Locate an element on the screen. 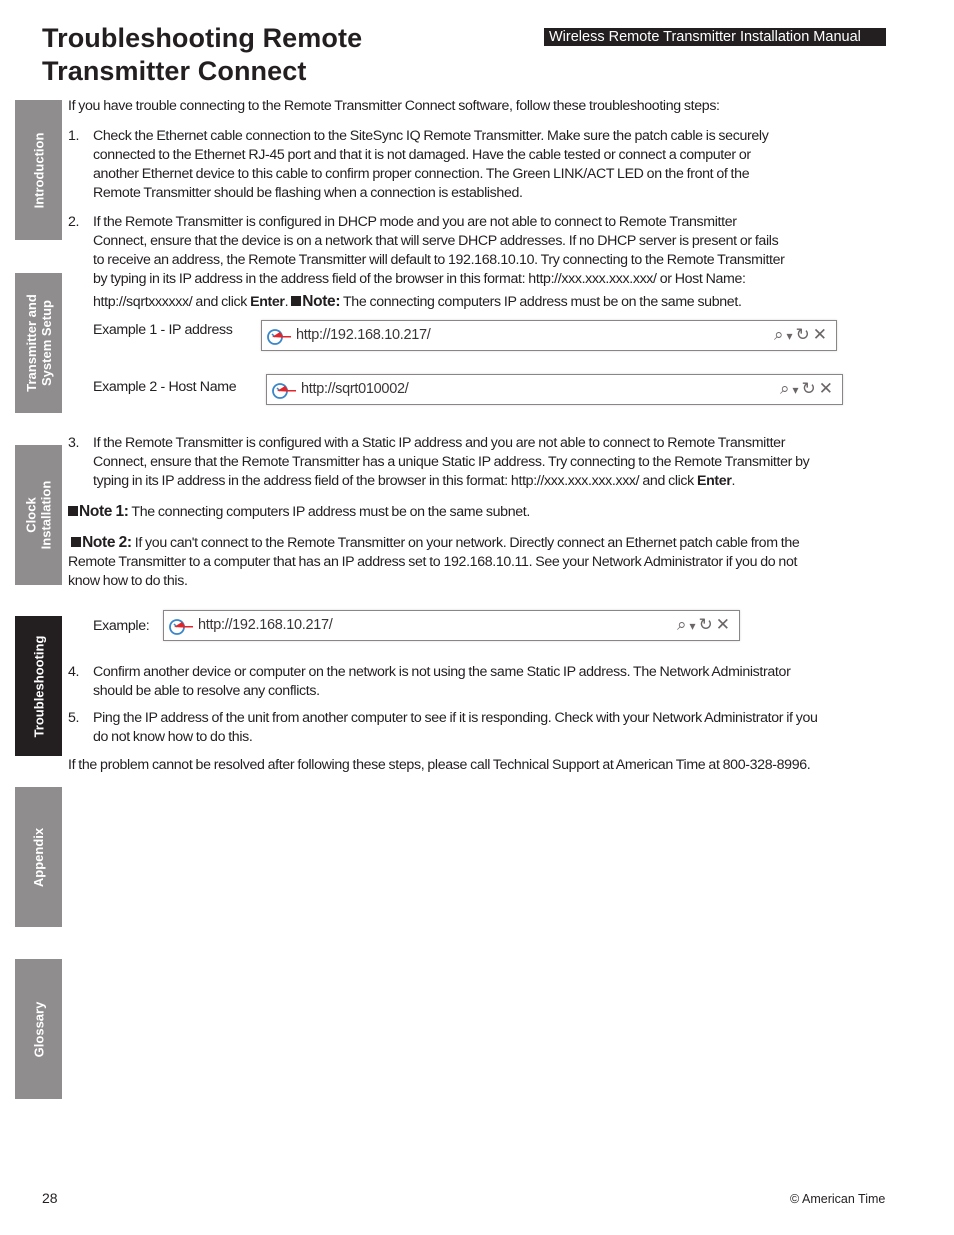 The height and width of the screenshot is (1235, 954). tab-troubleshooting-label: Troubleshooting is located at coordinates (39, 686).